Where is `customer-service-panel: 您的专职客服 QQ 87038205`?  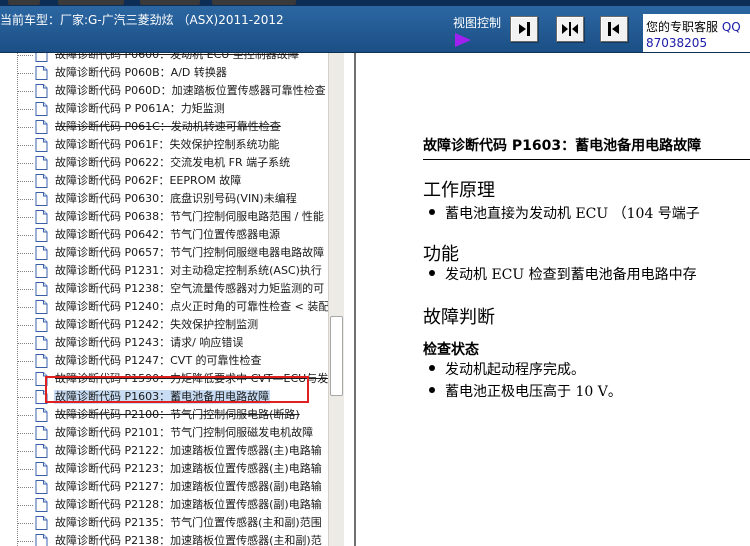
customer-service-panel: 您的专职客服 QQ 87038205 is located at coordinates (696, 33).